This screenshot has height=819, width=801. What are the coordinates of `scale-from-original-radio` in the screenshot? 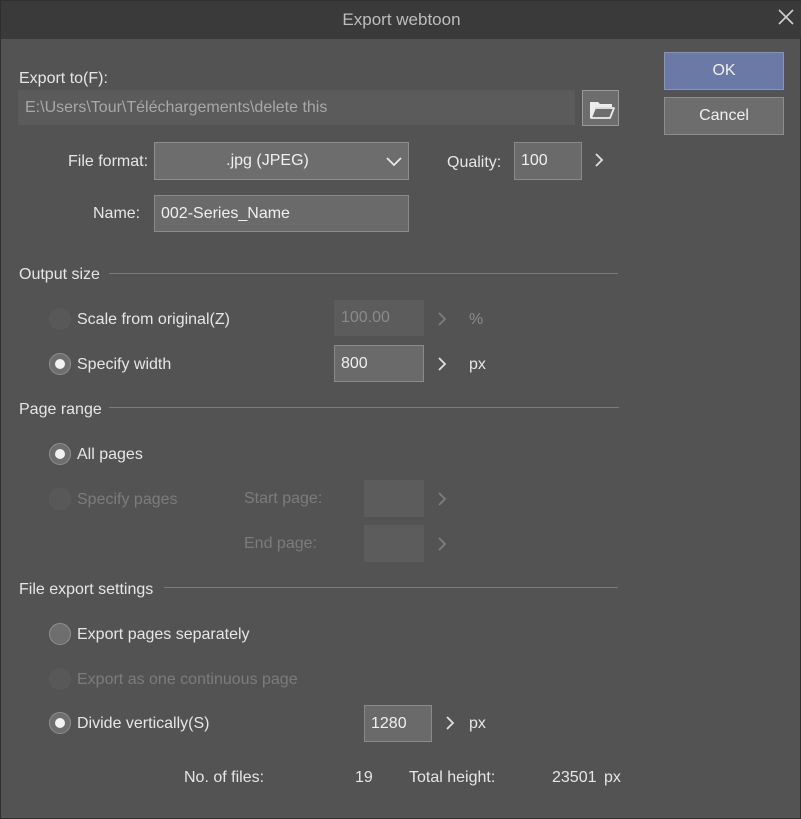 It's located at (60, 319).